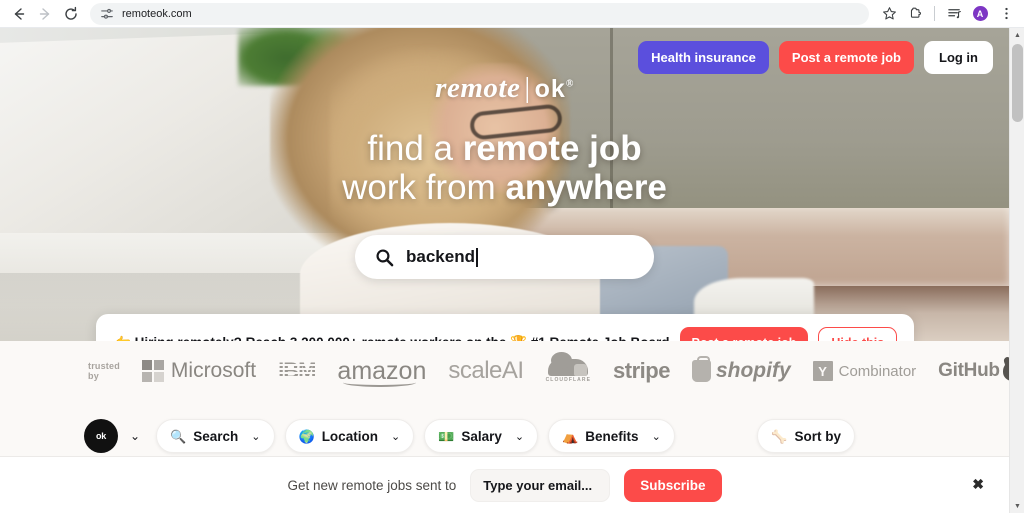 The width and height of the screenshot is (1024, 513). I want to click on search-icon, so click(384, 257).